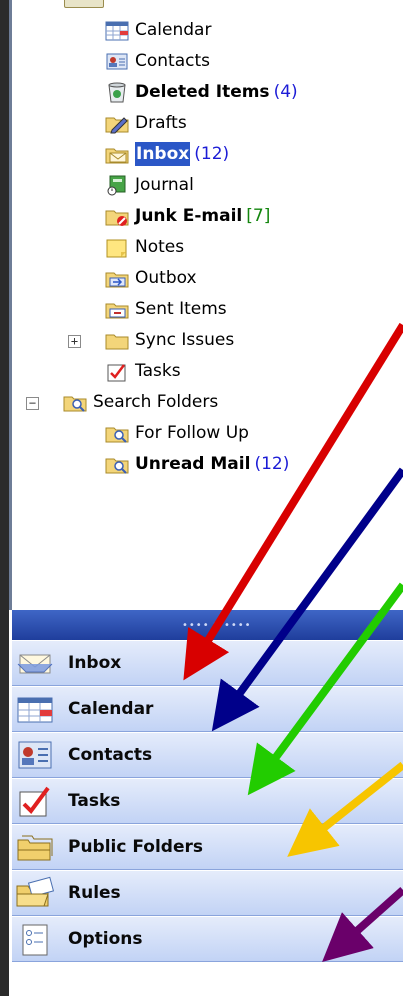 The width and height of the screenshot is (403, 996). Describe the element at coordinates (117, 340) in the screenshot. I see `folder-icon` at that location.